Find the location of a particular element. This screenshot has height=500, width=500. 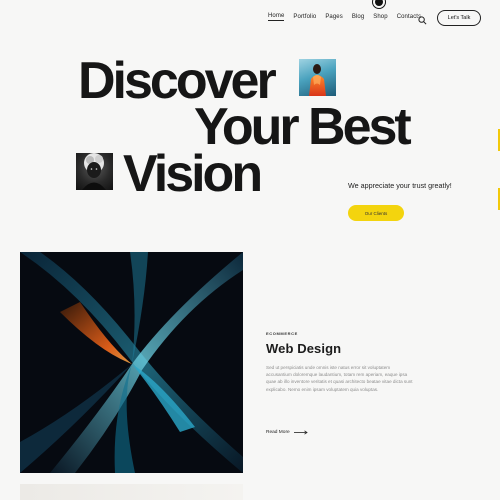

top-indicator-dot is located at coordinates (379, 4).